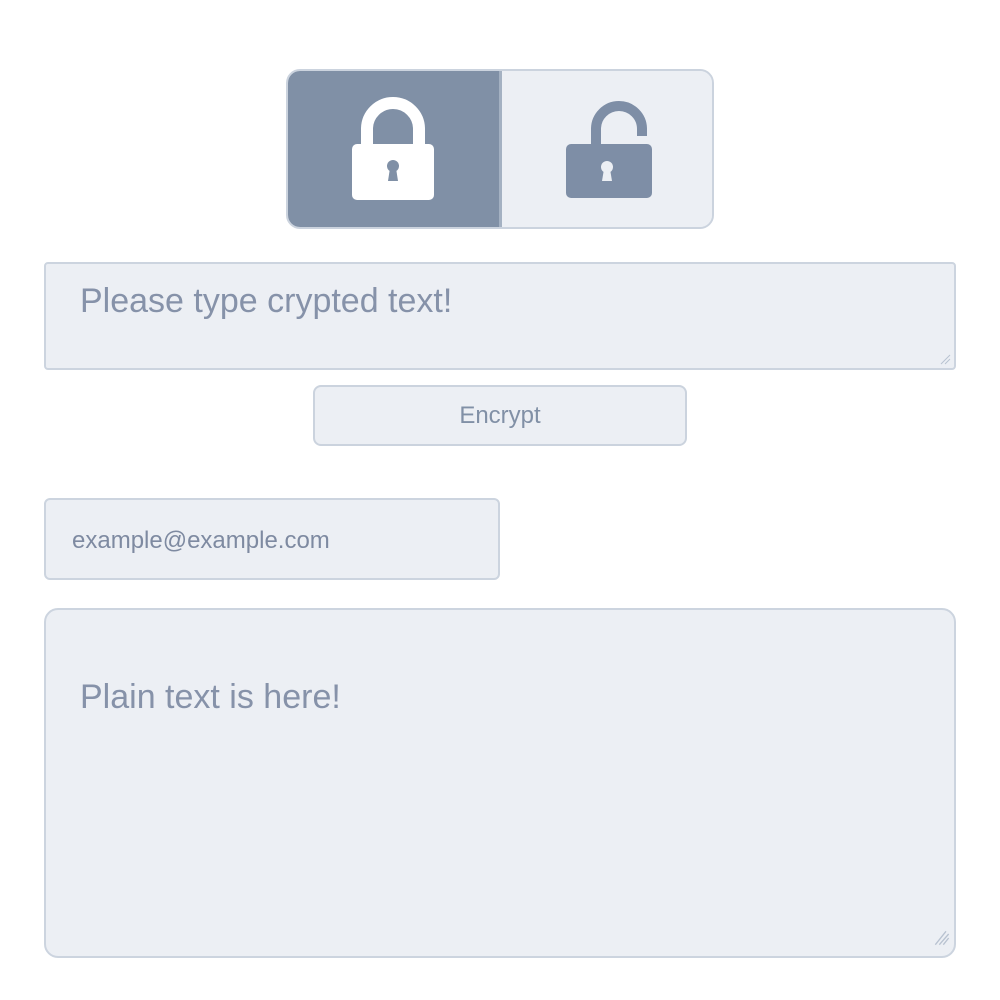  I want to click on mode-toggle, so click(500, 149).